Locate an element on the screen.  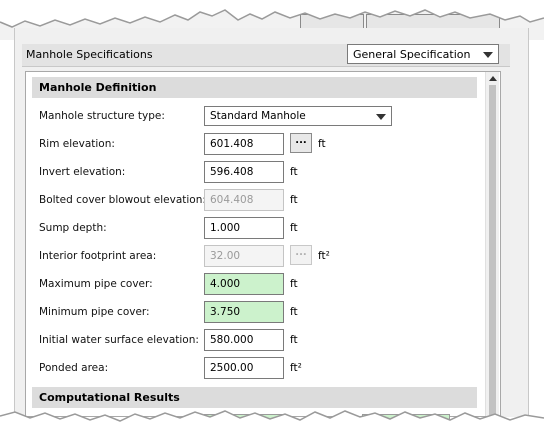
initial-ws-label: Initial water surface elevation: is located at coordinates (119, 340).